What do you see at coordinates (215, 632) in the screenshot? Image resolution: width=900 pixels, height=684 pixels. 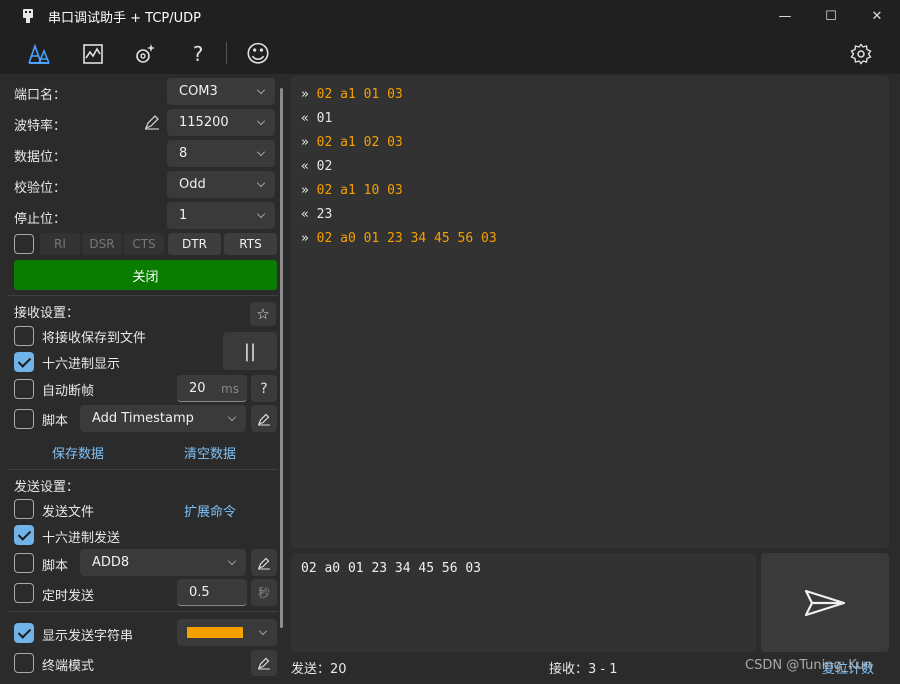 I see `color-swatch` at bounding box center [215, 632].